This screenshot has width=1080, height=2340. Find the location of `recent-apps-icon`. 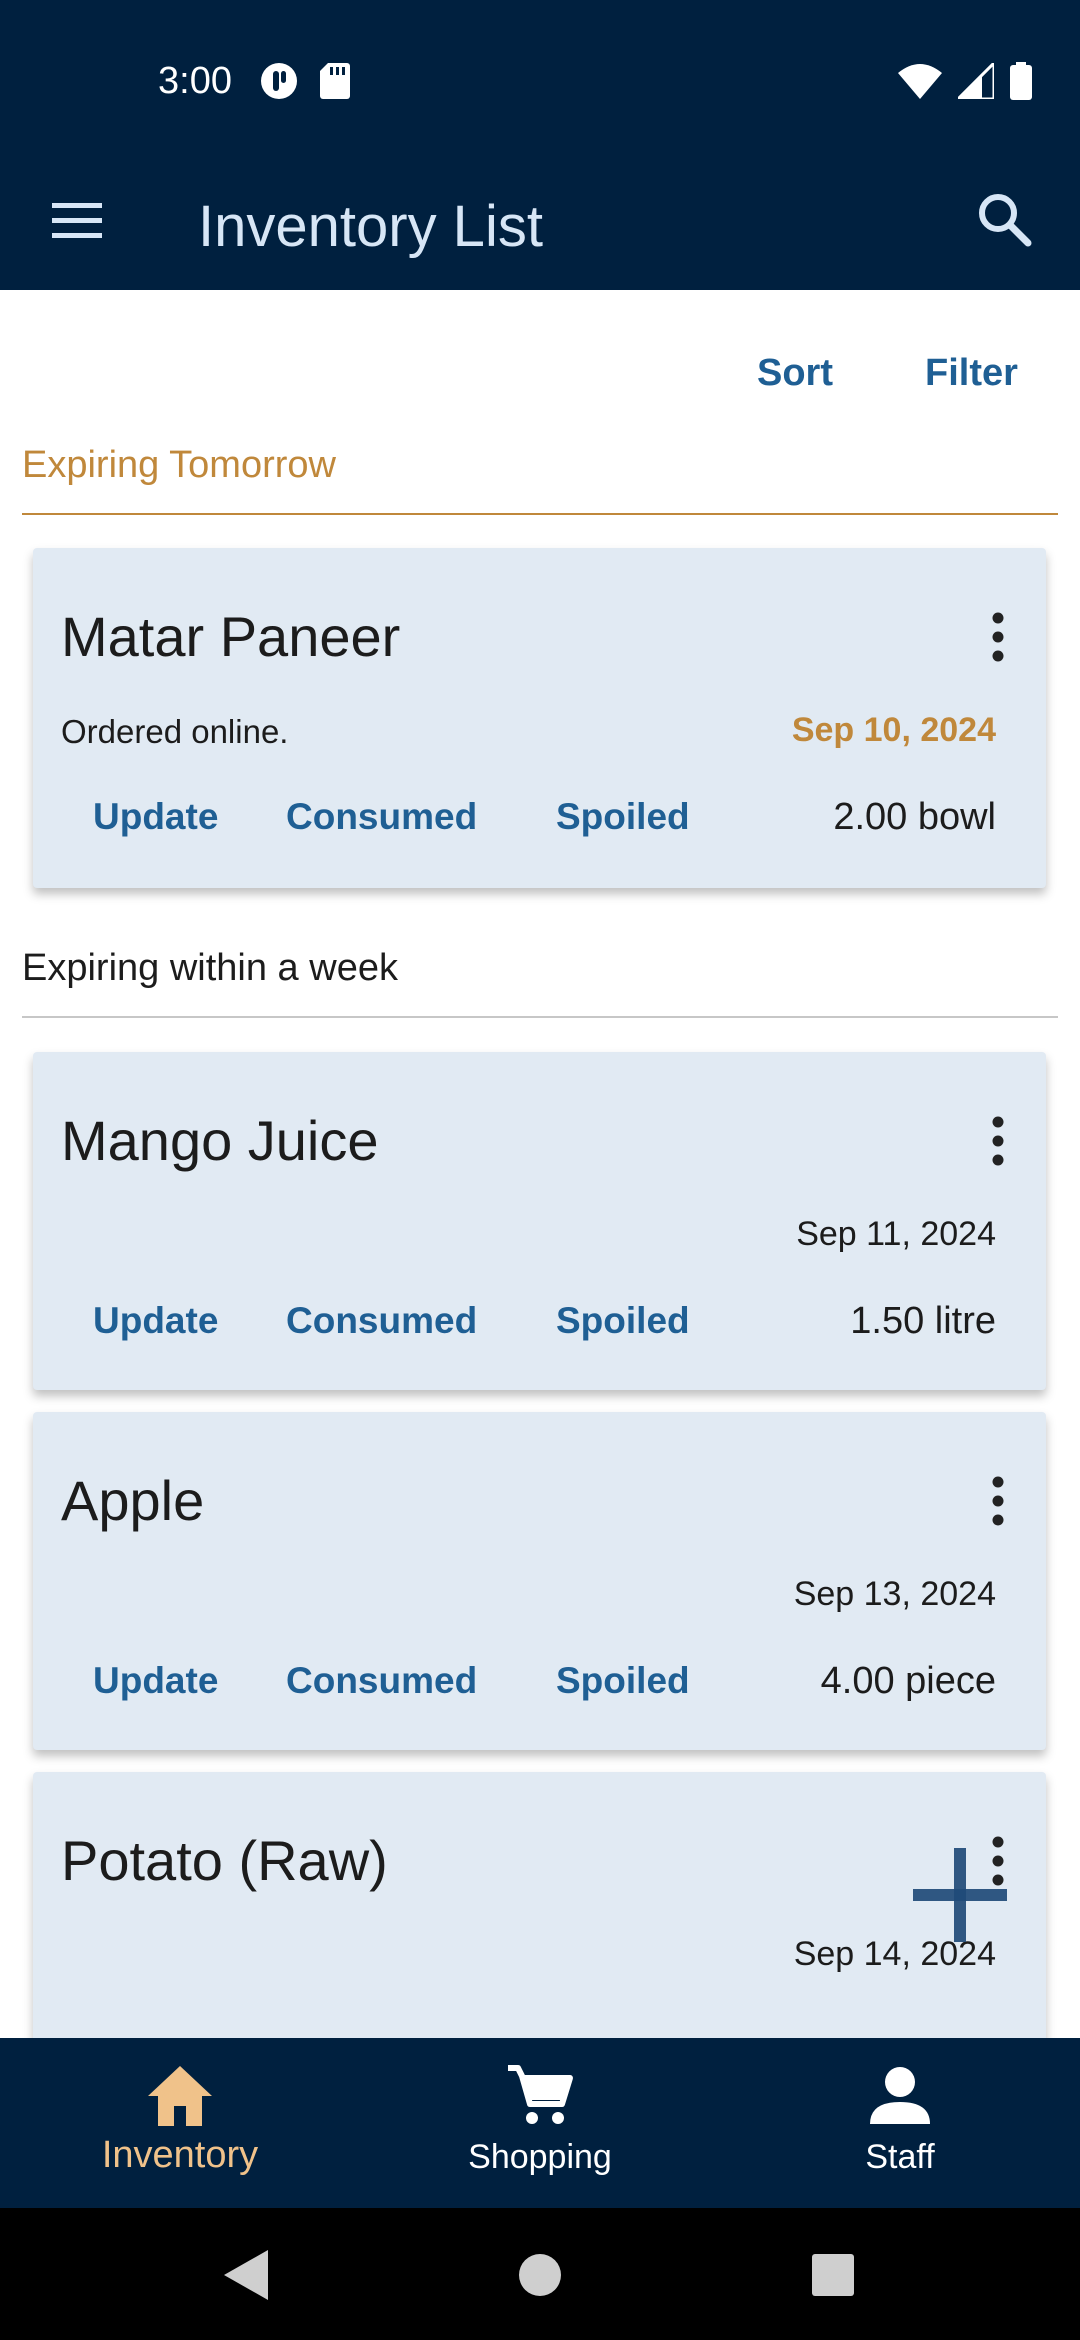

recent-apps-icon is located at coordinates (833, 2275).